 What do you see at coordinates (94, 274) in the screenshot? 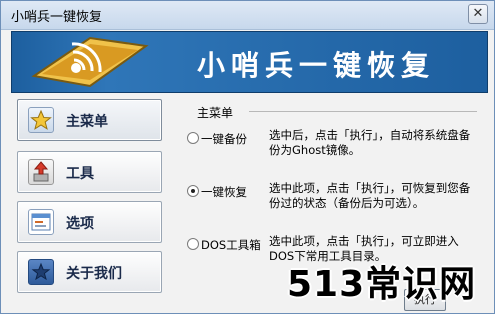
I see `nav-label: 关于我们` at bounding box center [94, 274].